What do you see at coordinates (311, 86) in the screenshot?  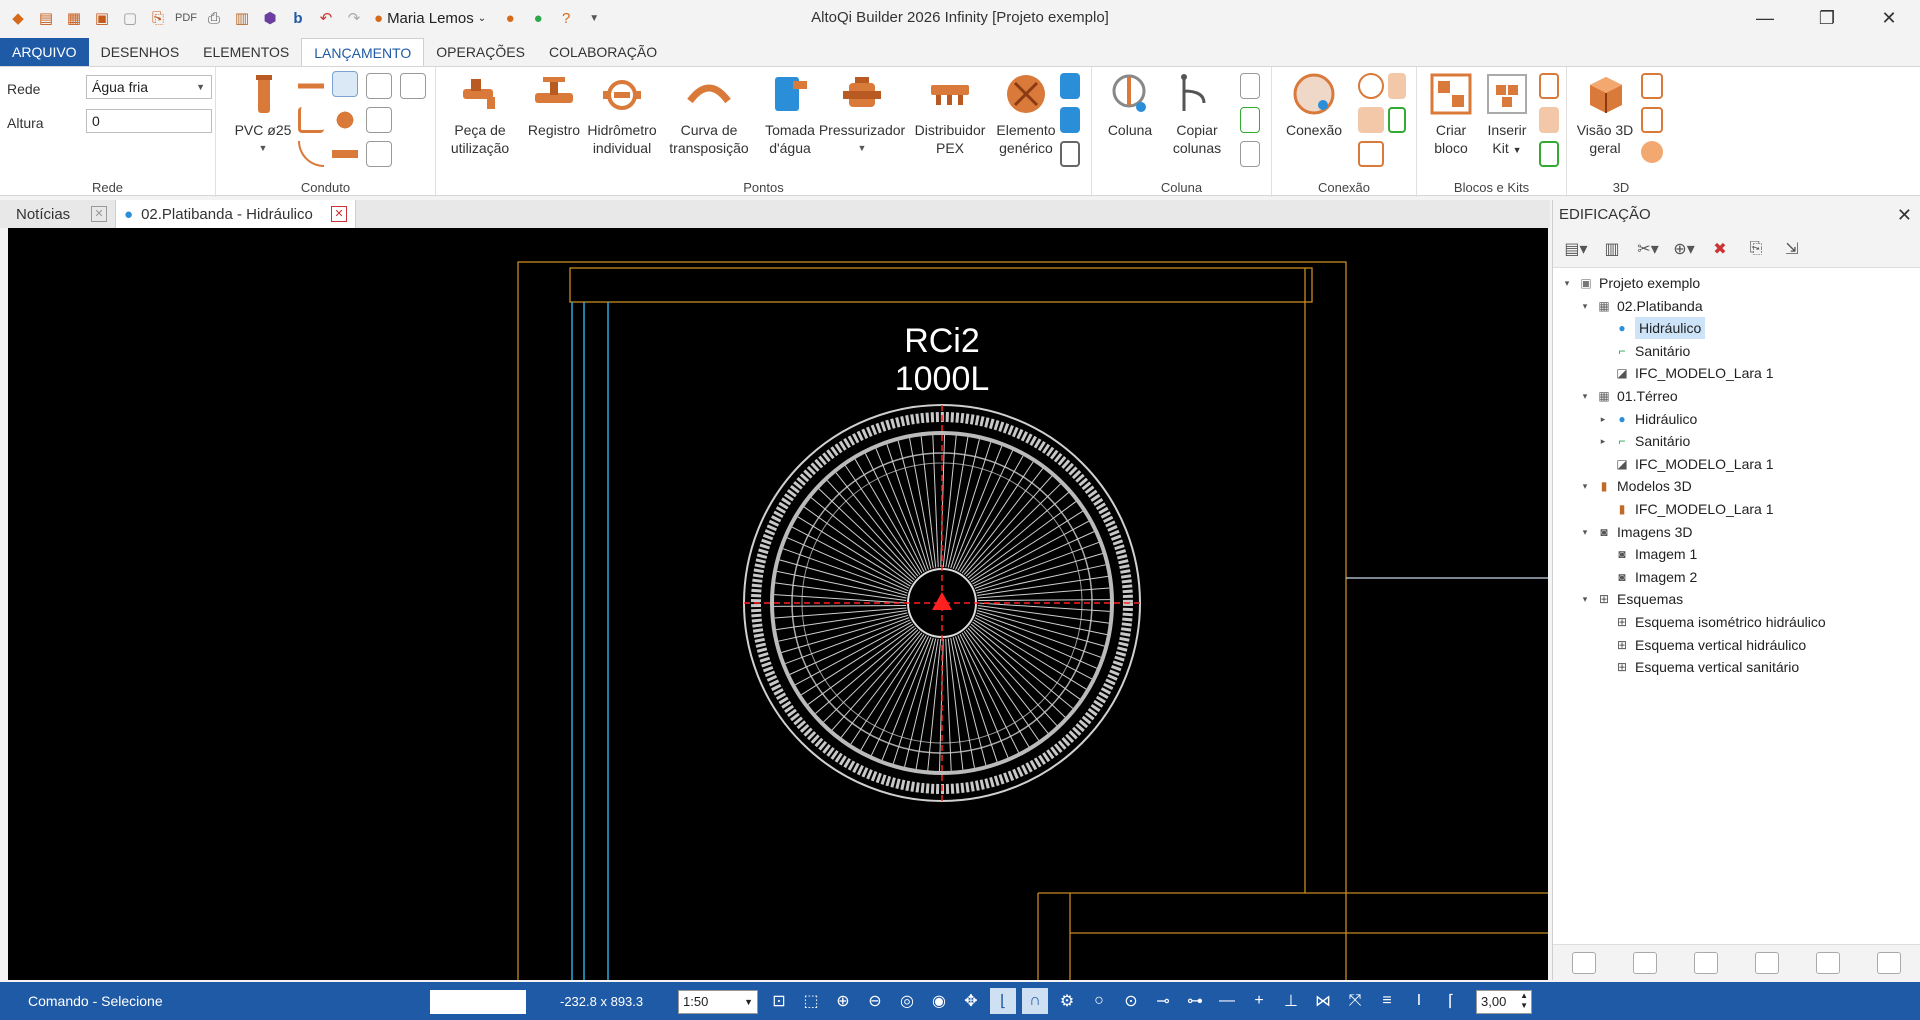 I see `straight-pipe-icon` at bounding box center [311, 86].